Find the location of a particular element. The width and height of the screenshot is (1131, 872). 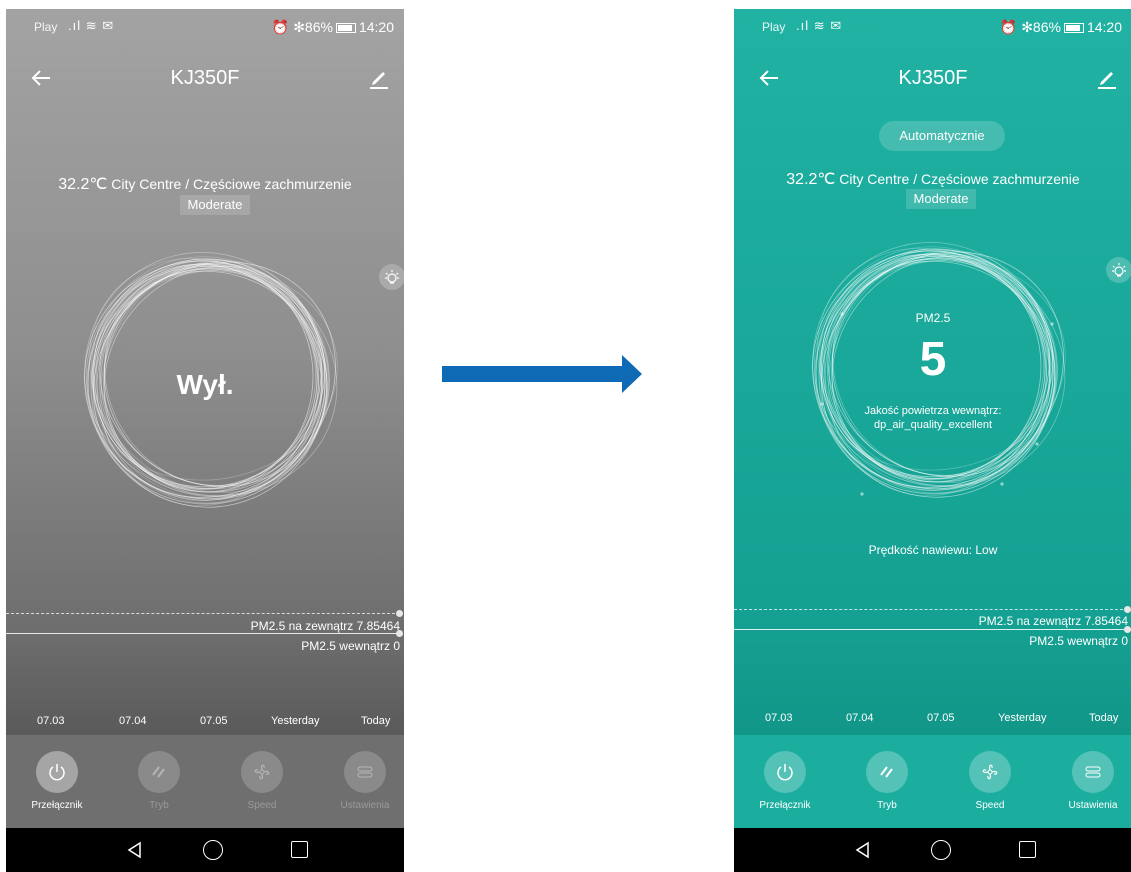

transition-arrow-icon is located at coordinates (542, 374).